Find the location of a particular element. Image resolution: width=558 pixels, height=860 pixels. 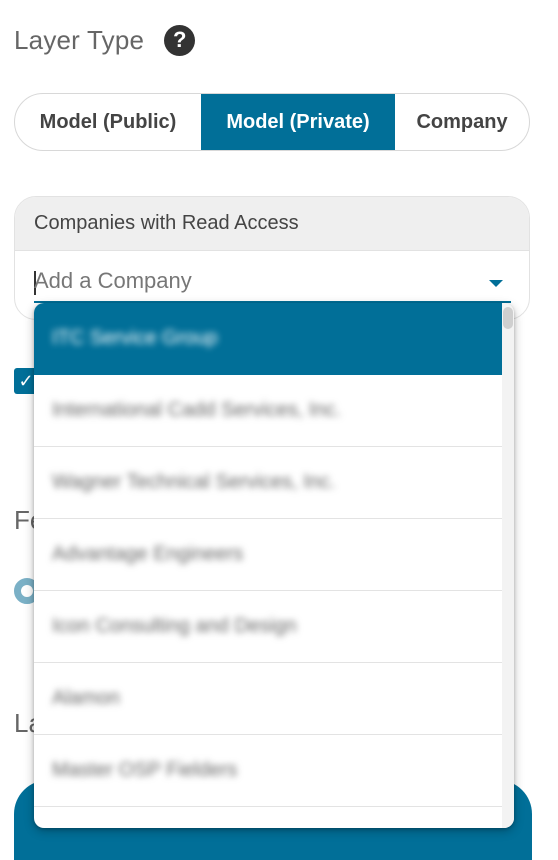

option-label: Icon Consulting and Design is located at coordinates (174, 626).